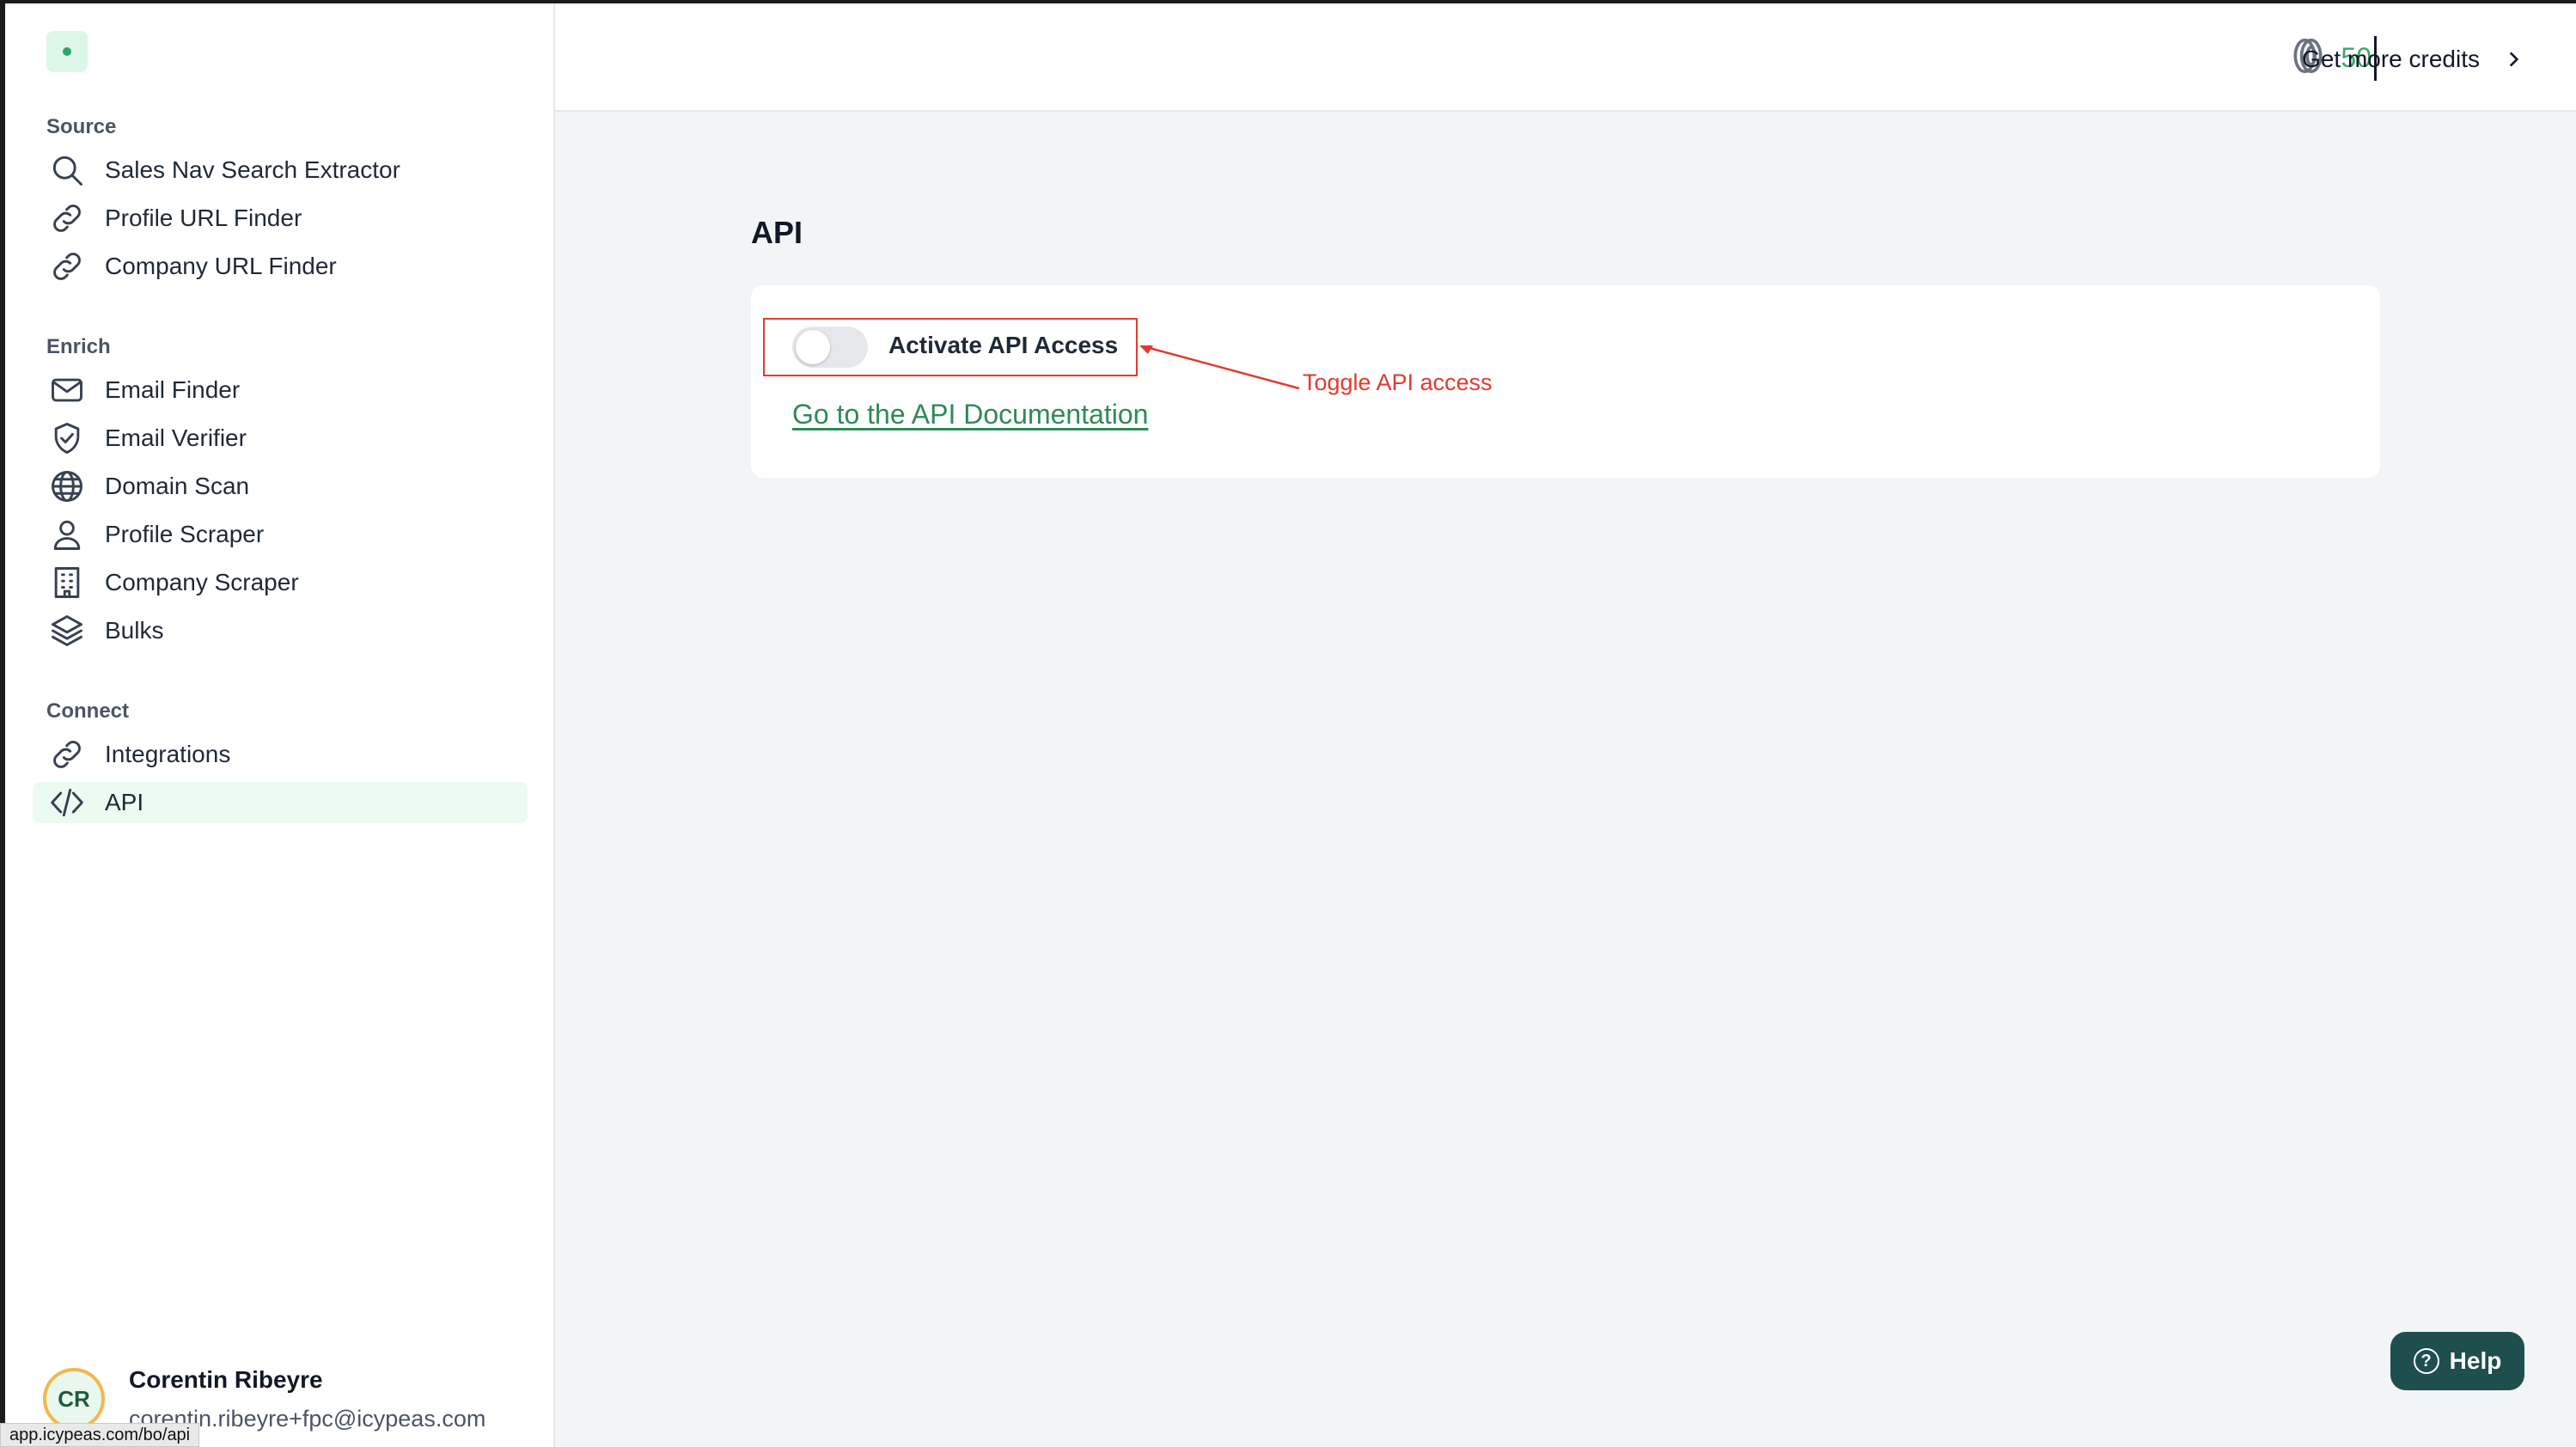  I want to click on sidebar-item-company-scraper: Company Scraper, so click(280, 582).